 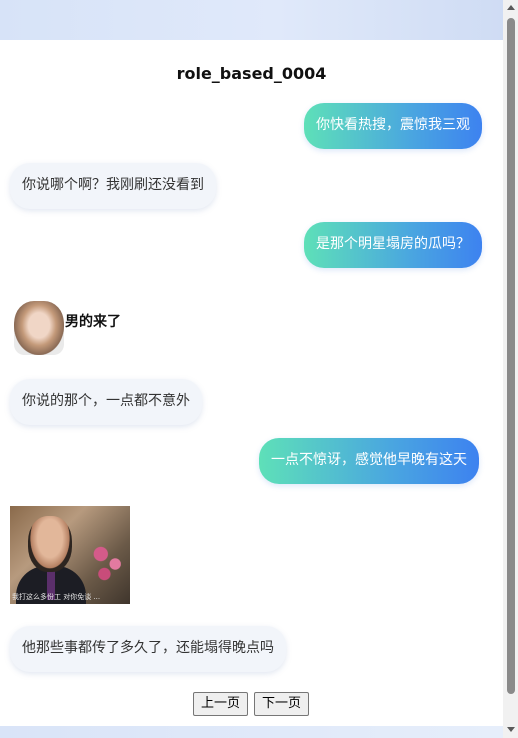 What do you see at coordinates (148, 649) in the screenshot?
I see `message-bubble-received: 他那些事都传了多久了，还能塌得晚点吗` at bounding box center [148, 649].